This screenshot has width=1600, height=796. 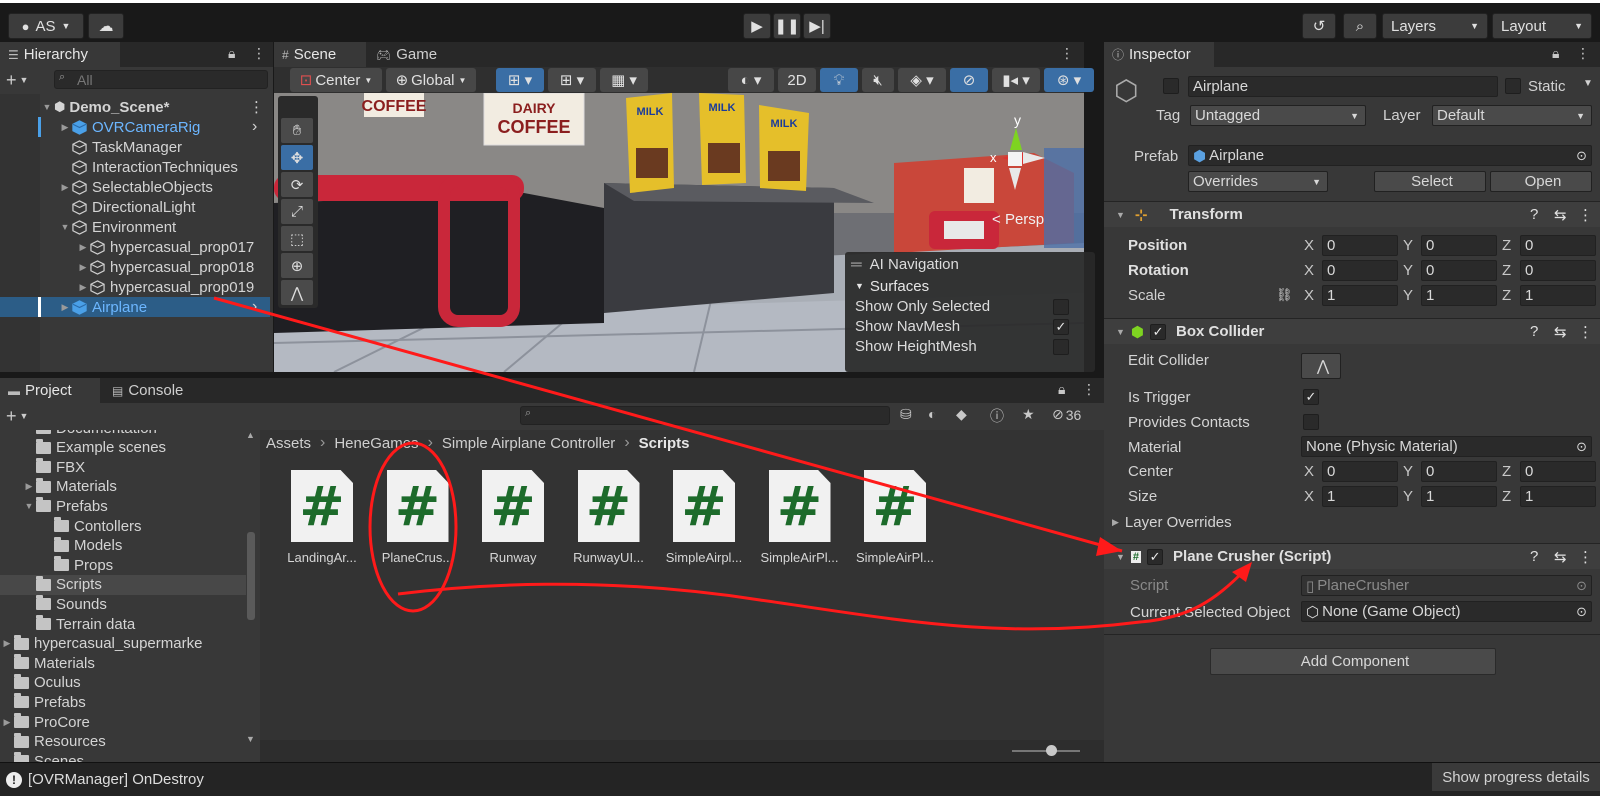 I want to click on provides-contacts-checkbox, so click(x=1311, y=422).